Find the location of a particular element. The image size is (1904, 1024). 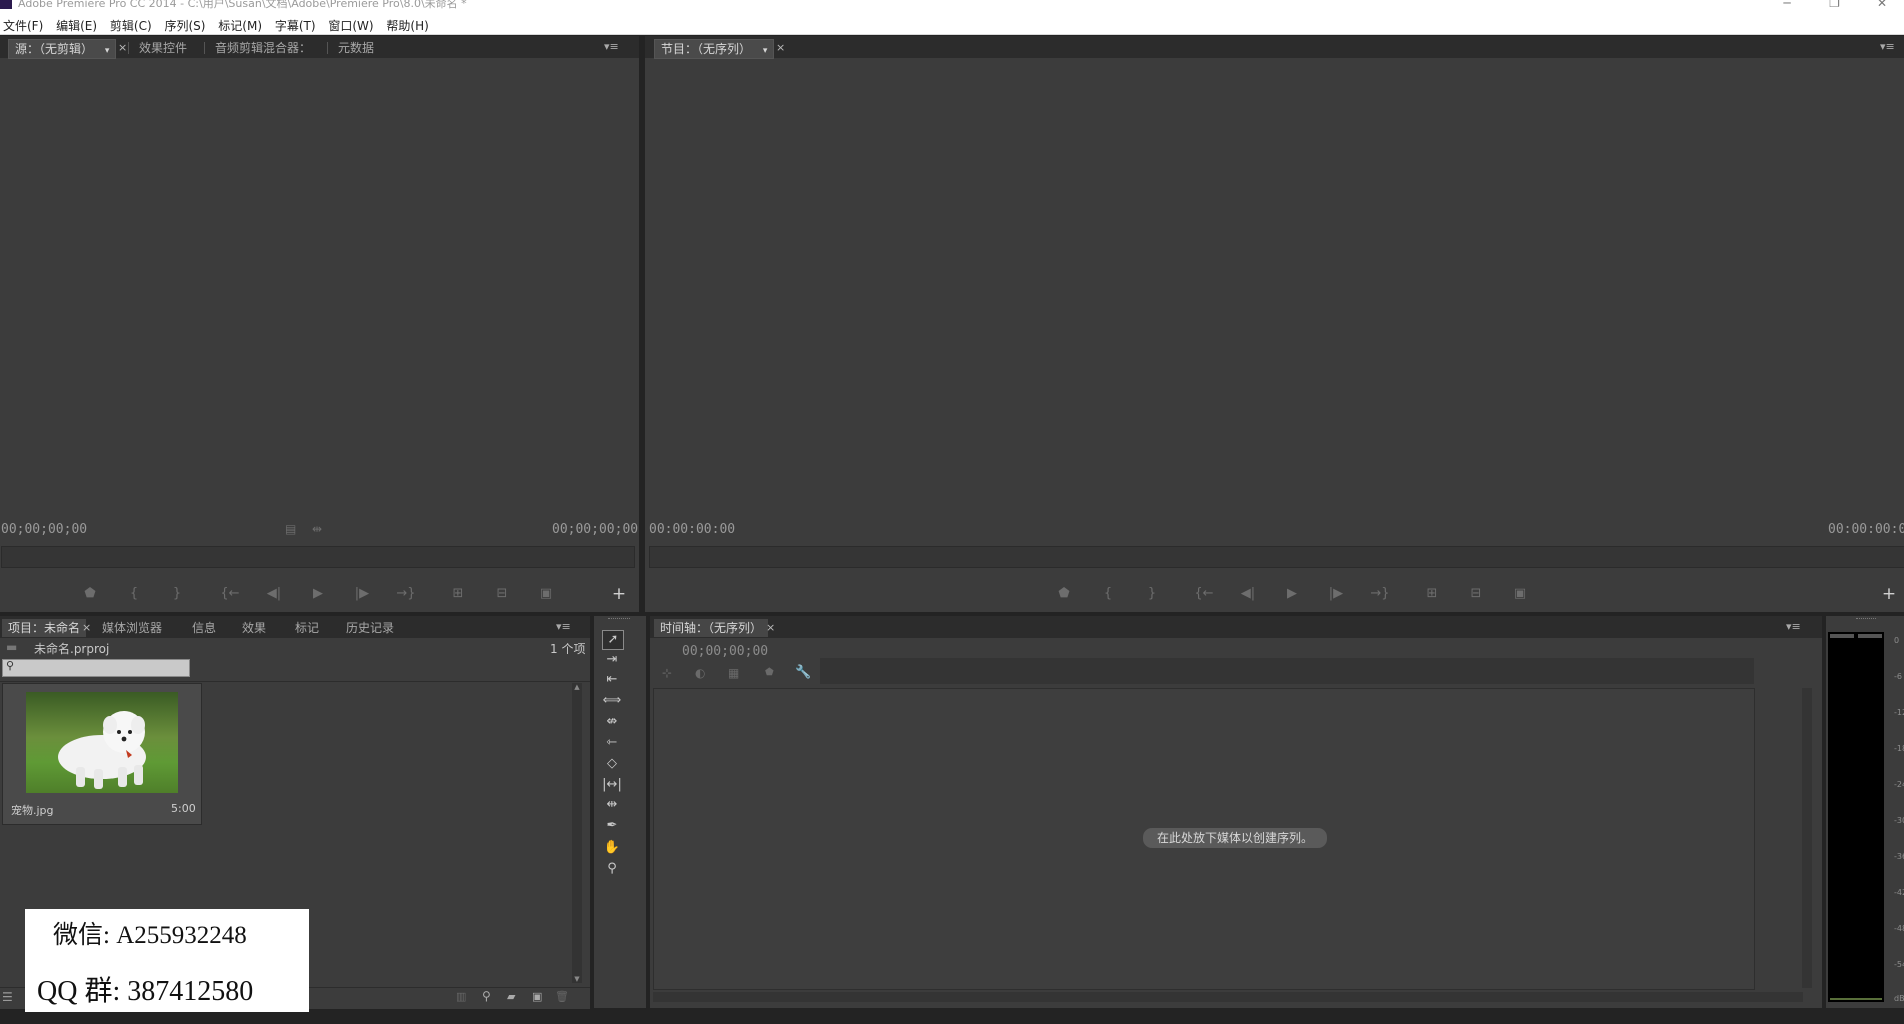

linked-selection-icon: ◐ is located at coordinates (700, 673).